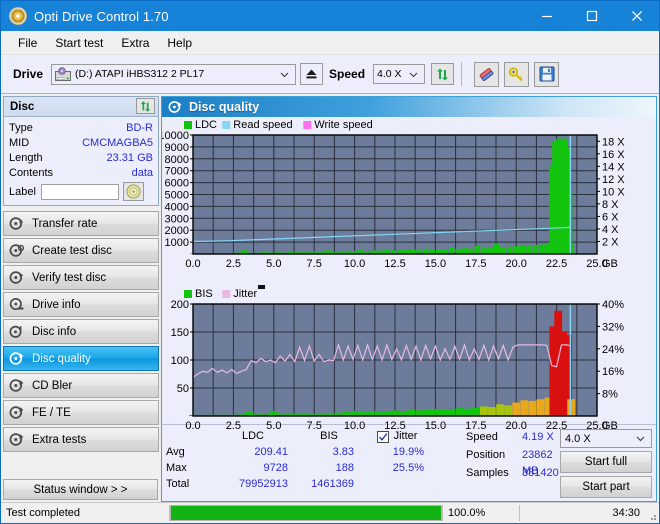  Describe the element at coordinates (81, 277) in the screenshot. I see `sidebar-item-verify-test-disc: Verify test disc` at that location.